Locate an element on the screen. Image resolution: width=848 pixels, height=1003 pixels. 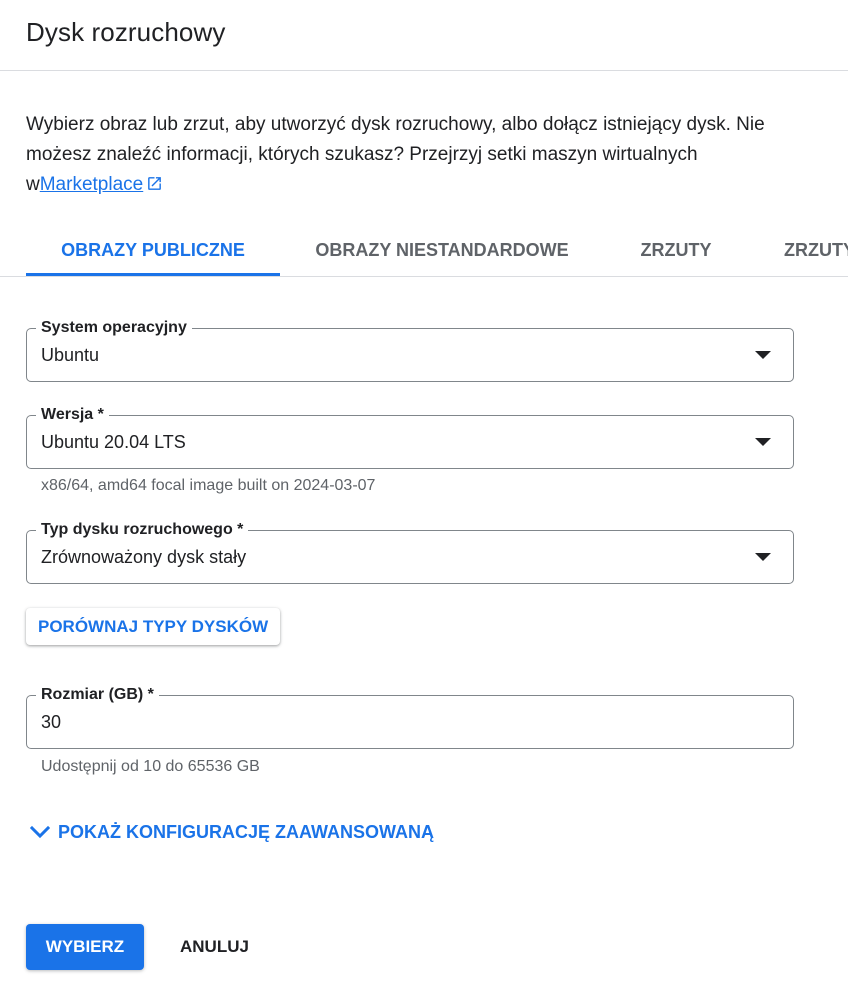
marketplace-link-label: Marketplace is located at coordinates (91, 184).